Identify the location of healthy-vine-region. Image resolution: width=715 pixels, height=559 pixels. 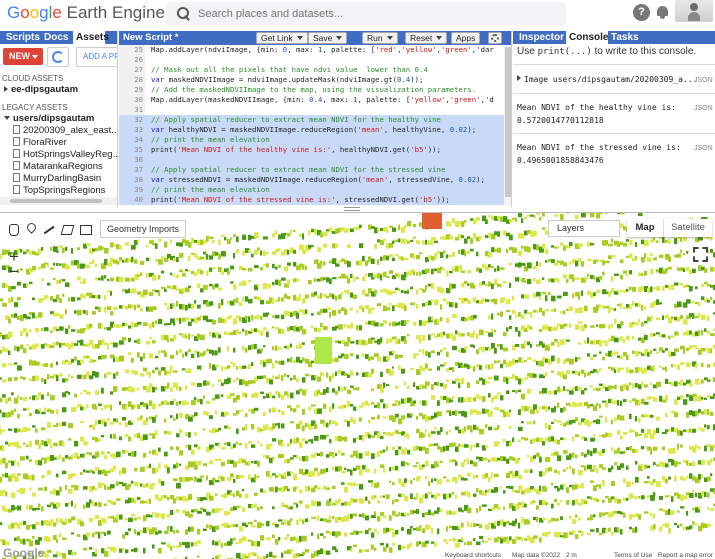
(323, 350).